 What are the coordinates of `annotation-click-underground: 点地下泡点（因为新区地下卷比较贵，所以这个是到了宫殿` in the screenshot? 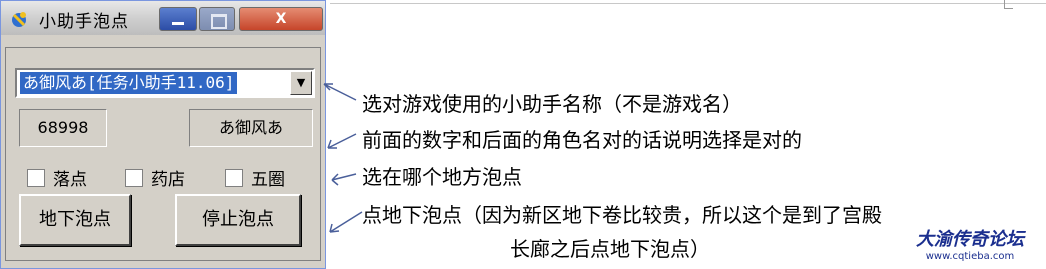 It's located at (622, 215).